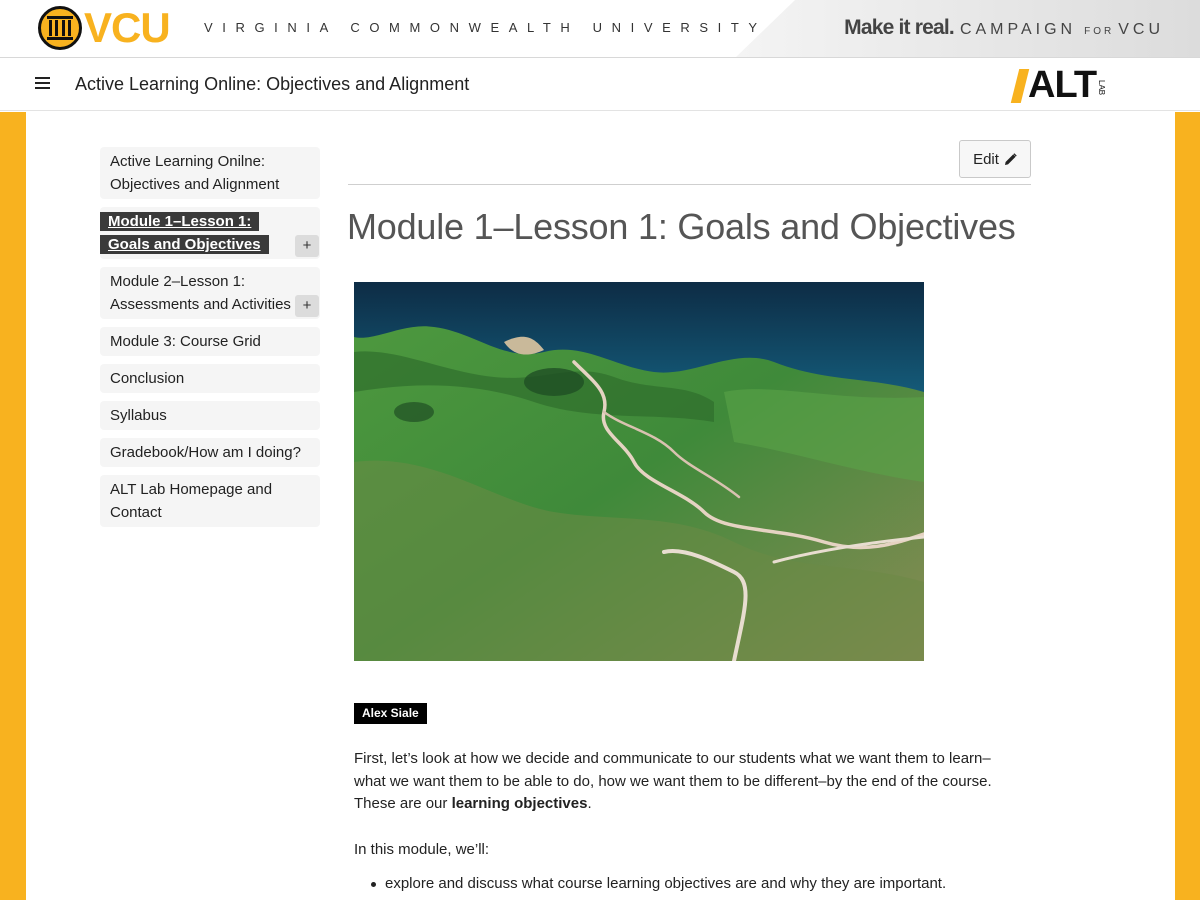 The height and width of the screenshot is (900, 1200). What do you see at coordinates (205, 452) in the screenshot?
I see `sidebar-item-label: Gradebook/How am I doing?` at bounding box center [205, 452].